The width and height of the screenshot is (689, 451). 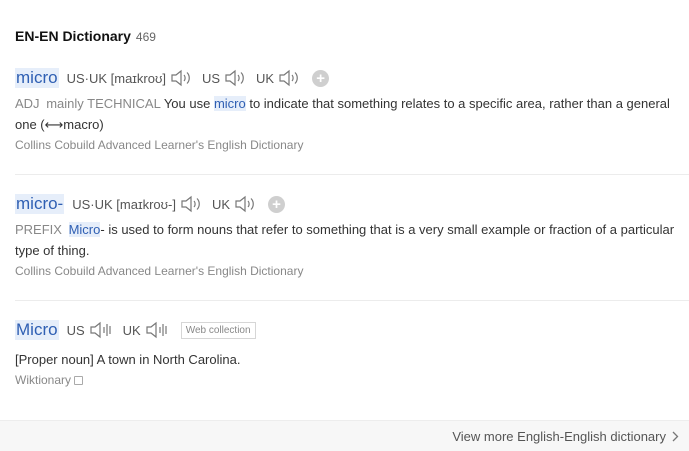 What do you see at coordinates (352, 204) in the screenshot?
I see `entry-head: micro- US·UK [maɪkroʊ-] UK +` at bounding box center [352, 204].